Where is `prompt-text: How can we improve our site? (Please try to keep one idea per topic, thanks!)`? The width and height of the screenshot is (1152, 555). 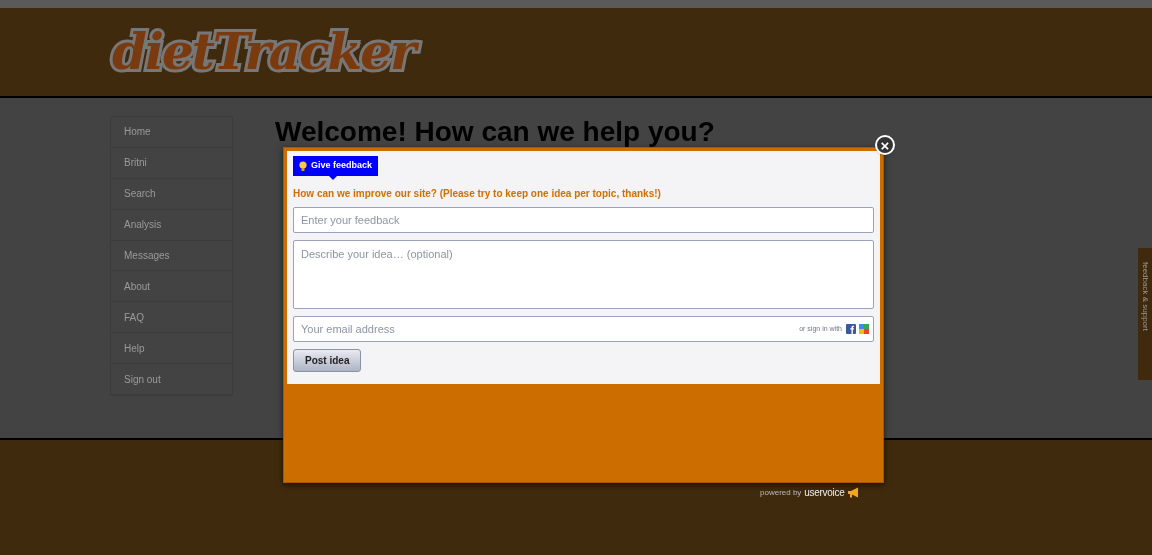 prompt-text: How can we improve our site? (Please try to keep one idea per topic, thanks!) is located at coordinates (477, 194).